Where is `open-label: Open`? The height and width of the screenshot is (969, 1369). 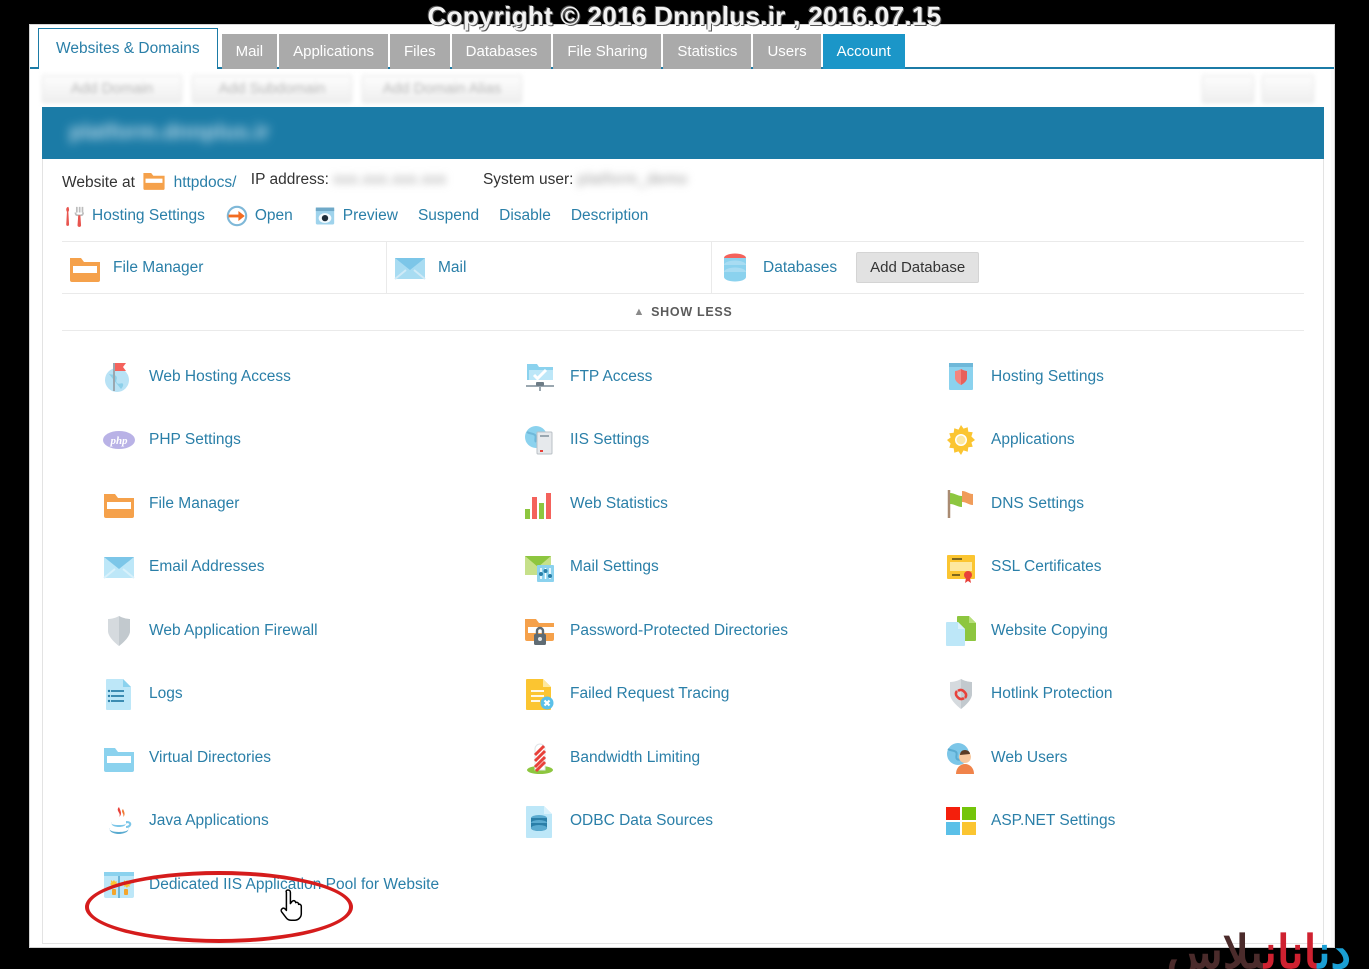
open-label: Open is located at coordinates (274, 216).